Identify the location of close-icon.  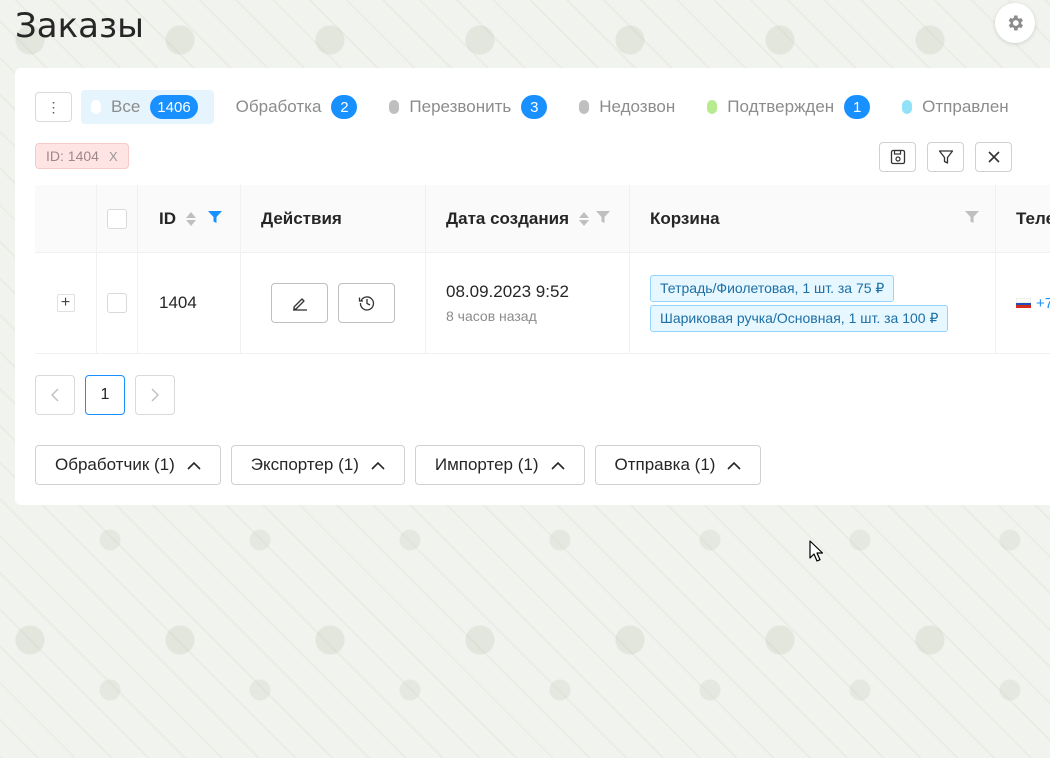
(993, 157).